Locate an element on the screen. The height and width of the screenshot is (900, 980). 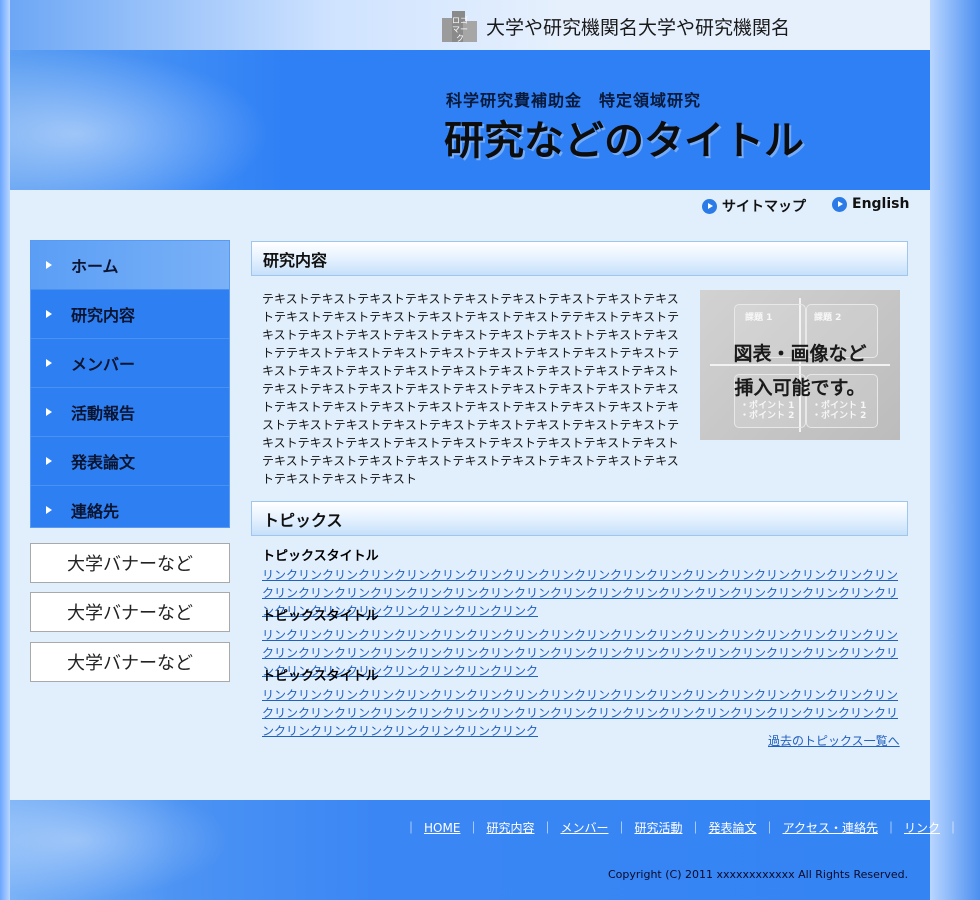
nav-item-members: メンバー is located at coordinates (130, 363).